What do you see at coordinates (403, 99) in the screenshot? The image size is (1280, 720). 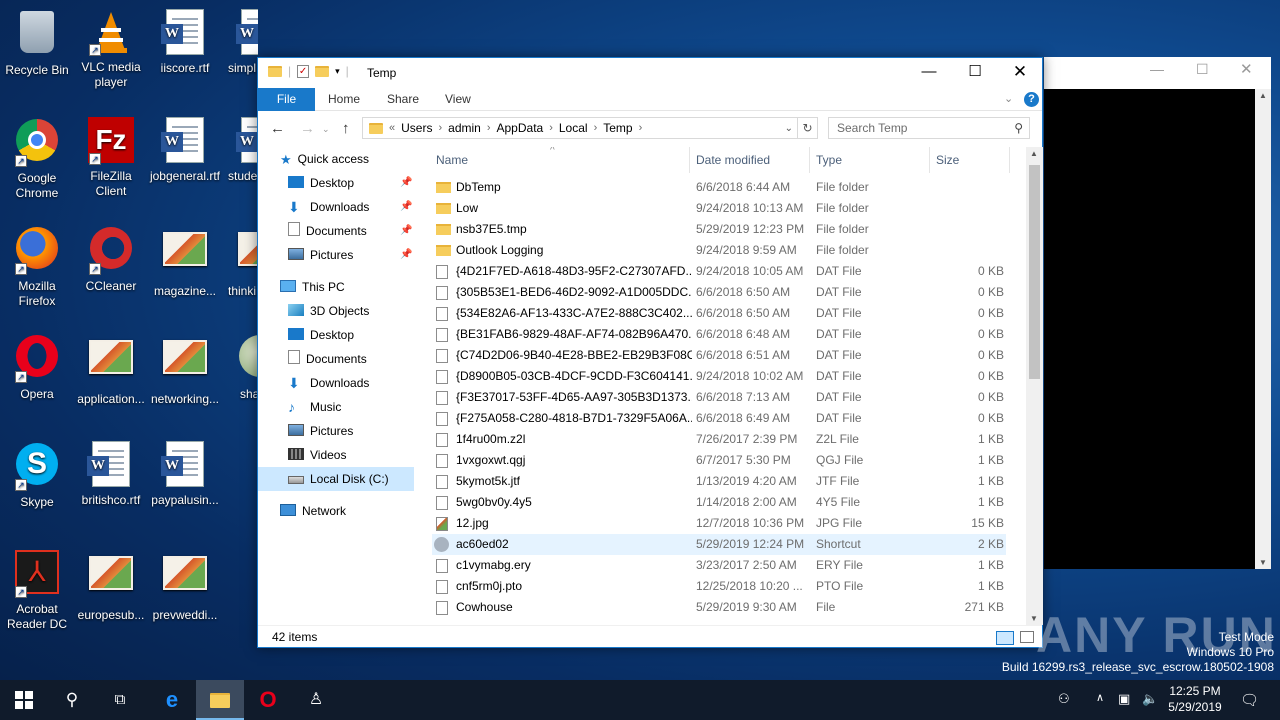 I see `tab-share: Share` at bounding box center [403, 99].